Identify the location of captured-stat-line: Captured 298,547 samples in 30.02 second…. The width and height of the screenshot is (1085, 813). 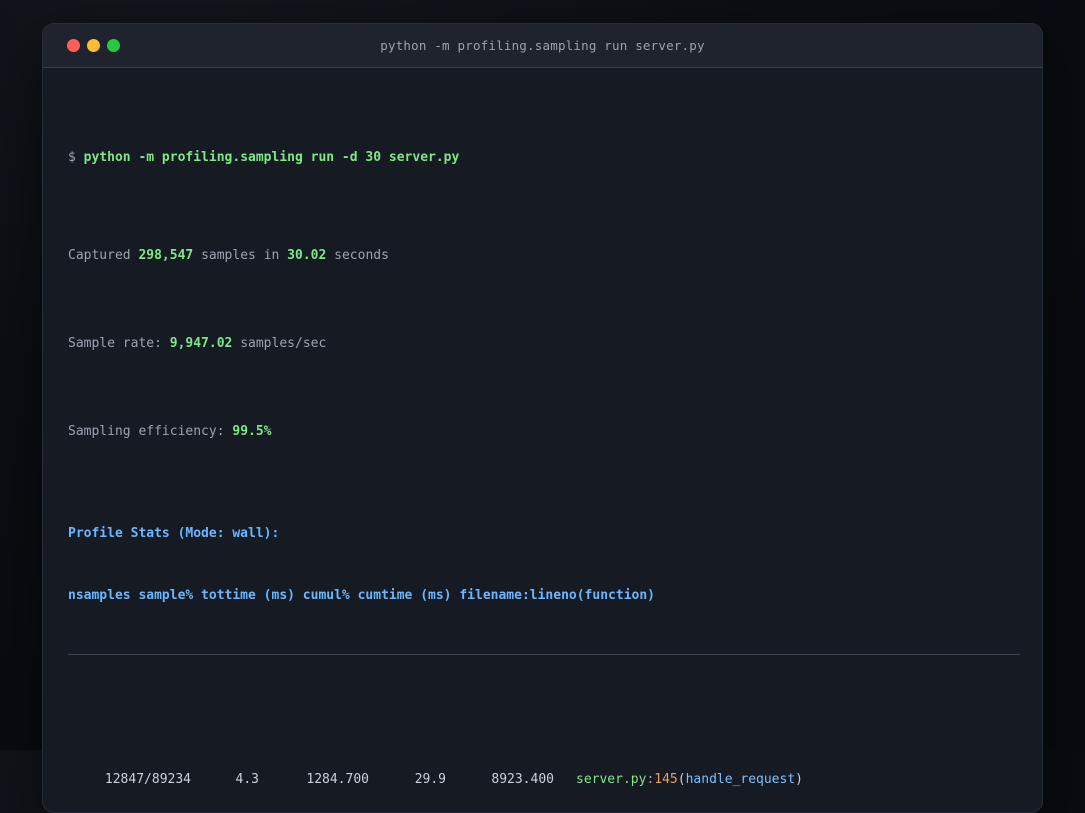
(542, 256).